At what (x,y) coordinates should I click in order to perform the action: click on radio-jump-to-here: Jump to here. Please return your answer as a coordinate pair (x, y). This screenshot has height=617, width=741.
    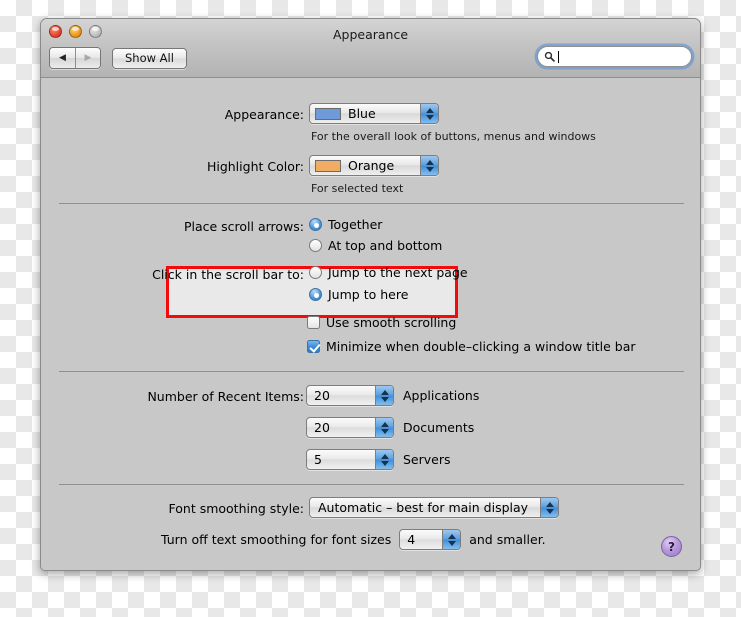
    Looking at the image, I should click on (358, 294).